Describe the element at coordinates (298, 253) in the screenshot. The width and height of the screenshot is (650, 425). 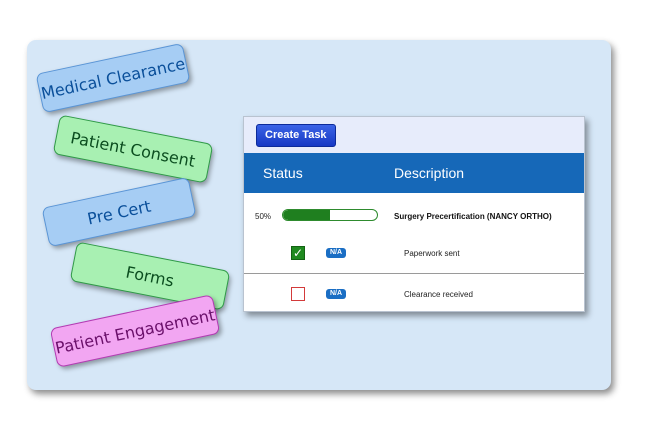
I see `checked-checkbox: ✓` at that location.